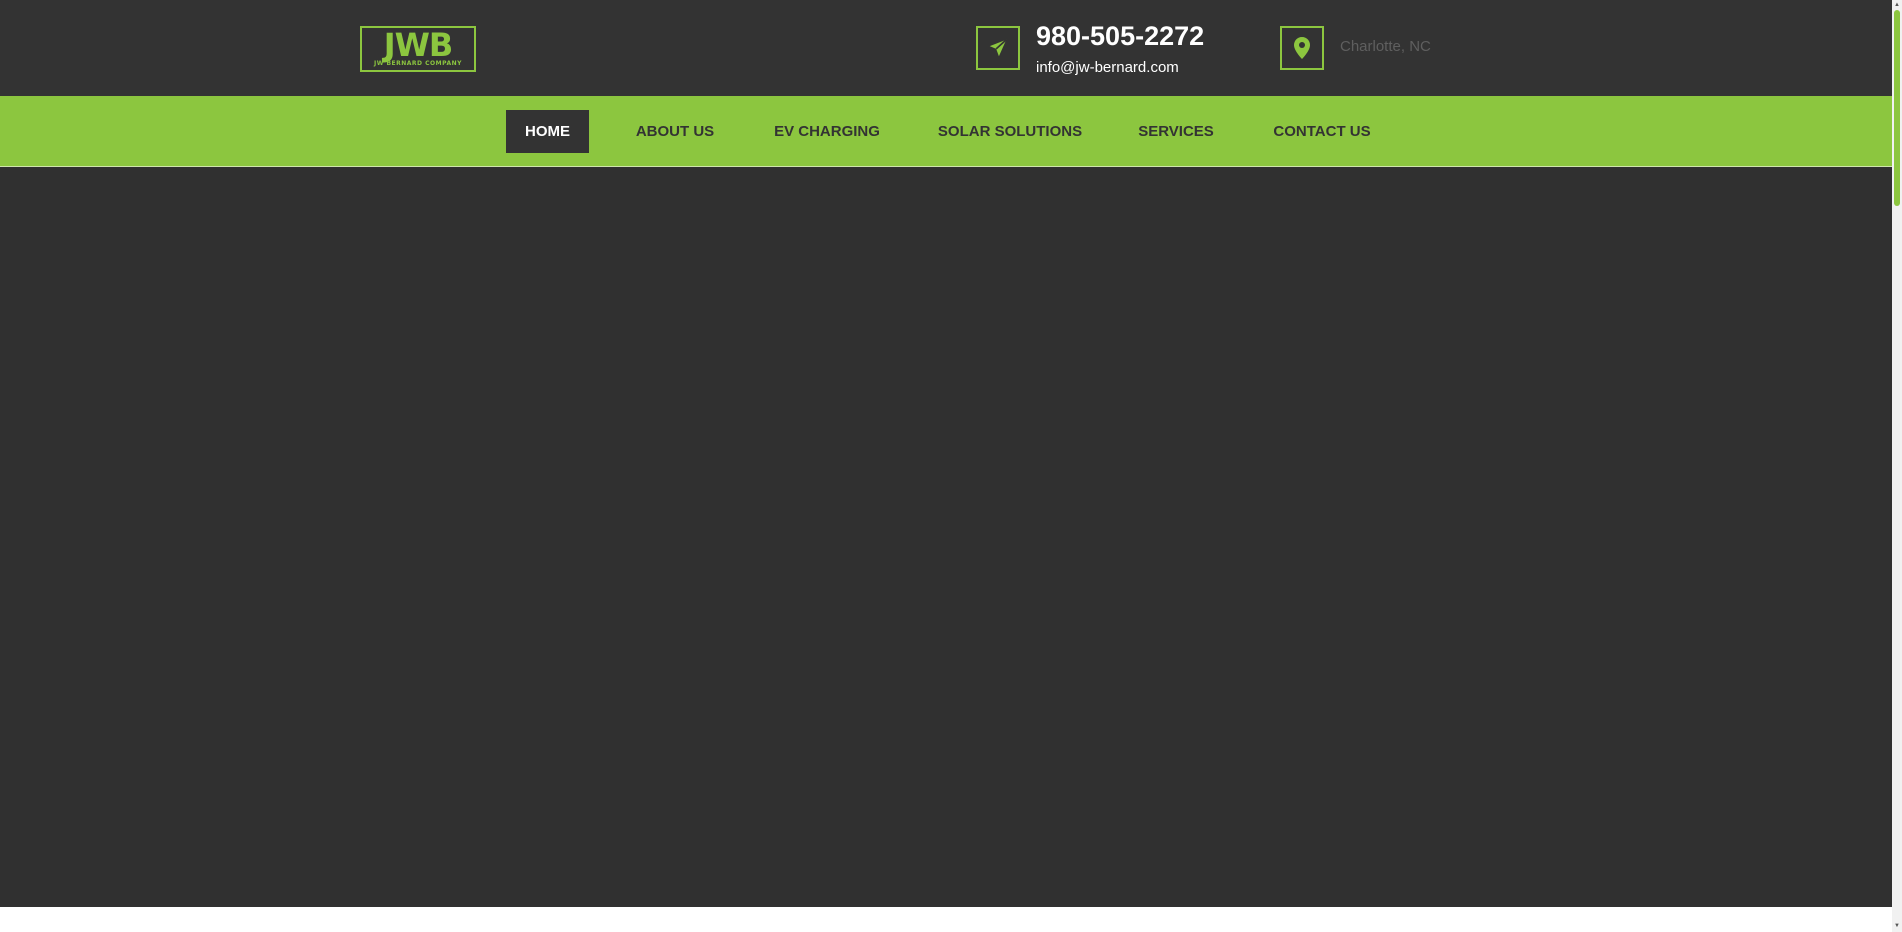  What do you see at coordinates (1897, 108) in the screenshot?
I see `scrollbar-thumb` at bounding box center [1897, 108].